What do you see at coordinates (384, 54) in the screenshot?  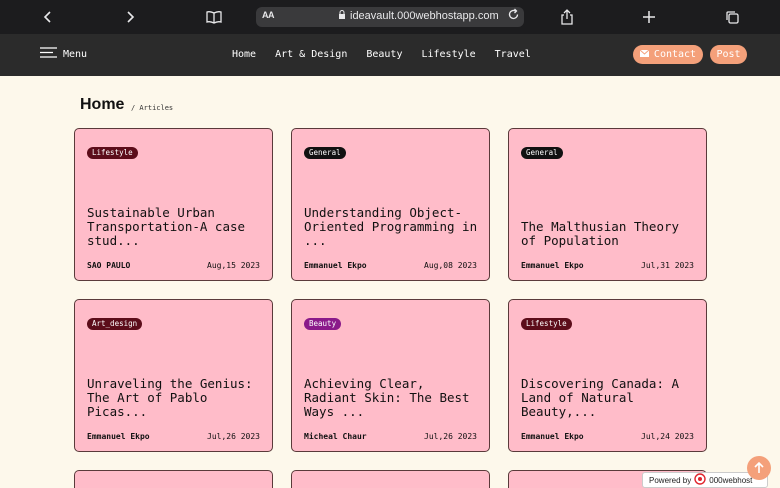 I see `nav-link-beauty: Beauty` at bounding box center [384, 54].